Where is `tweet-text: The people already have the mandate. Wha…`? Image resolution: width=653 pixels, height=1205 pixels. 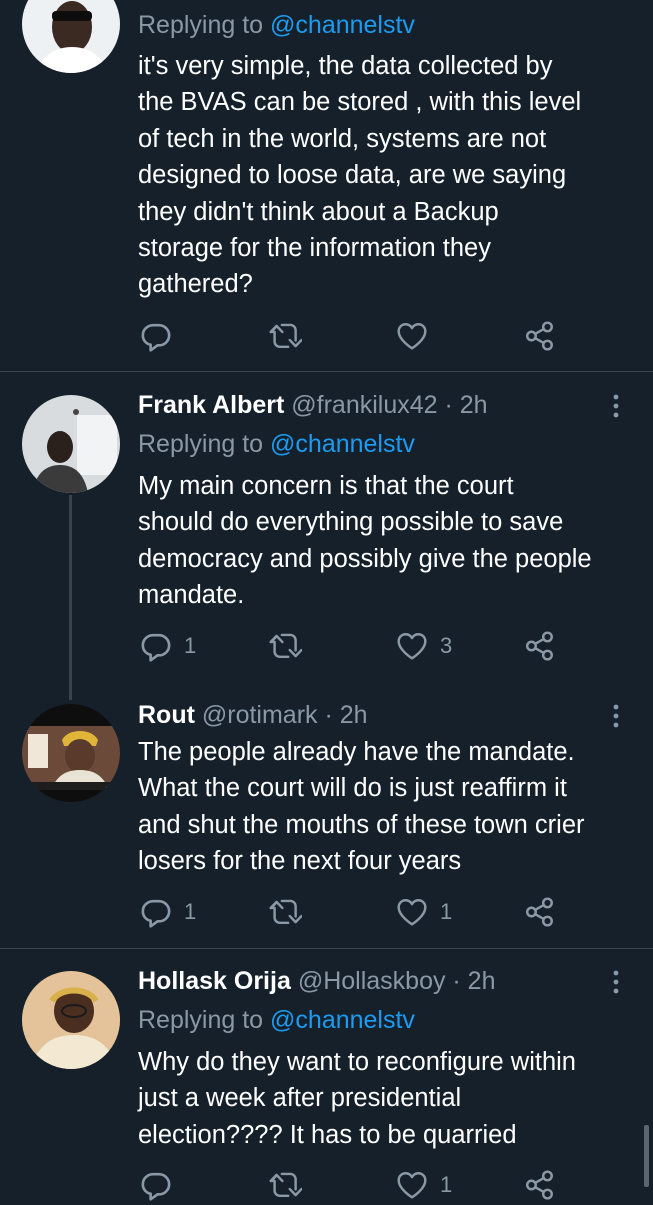 tweet-text: The people already have the mandate. Wha… is located at coordinates (361, 807).